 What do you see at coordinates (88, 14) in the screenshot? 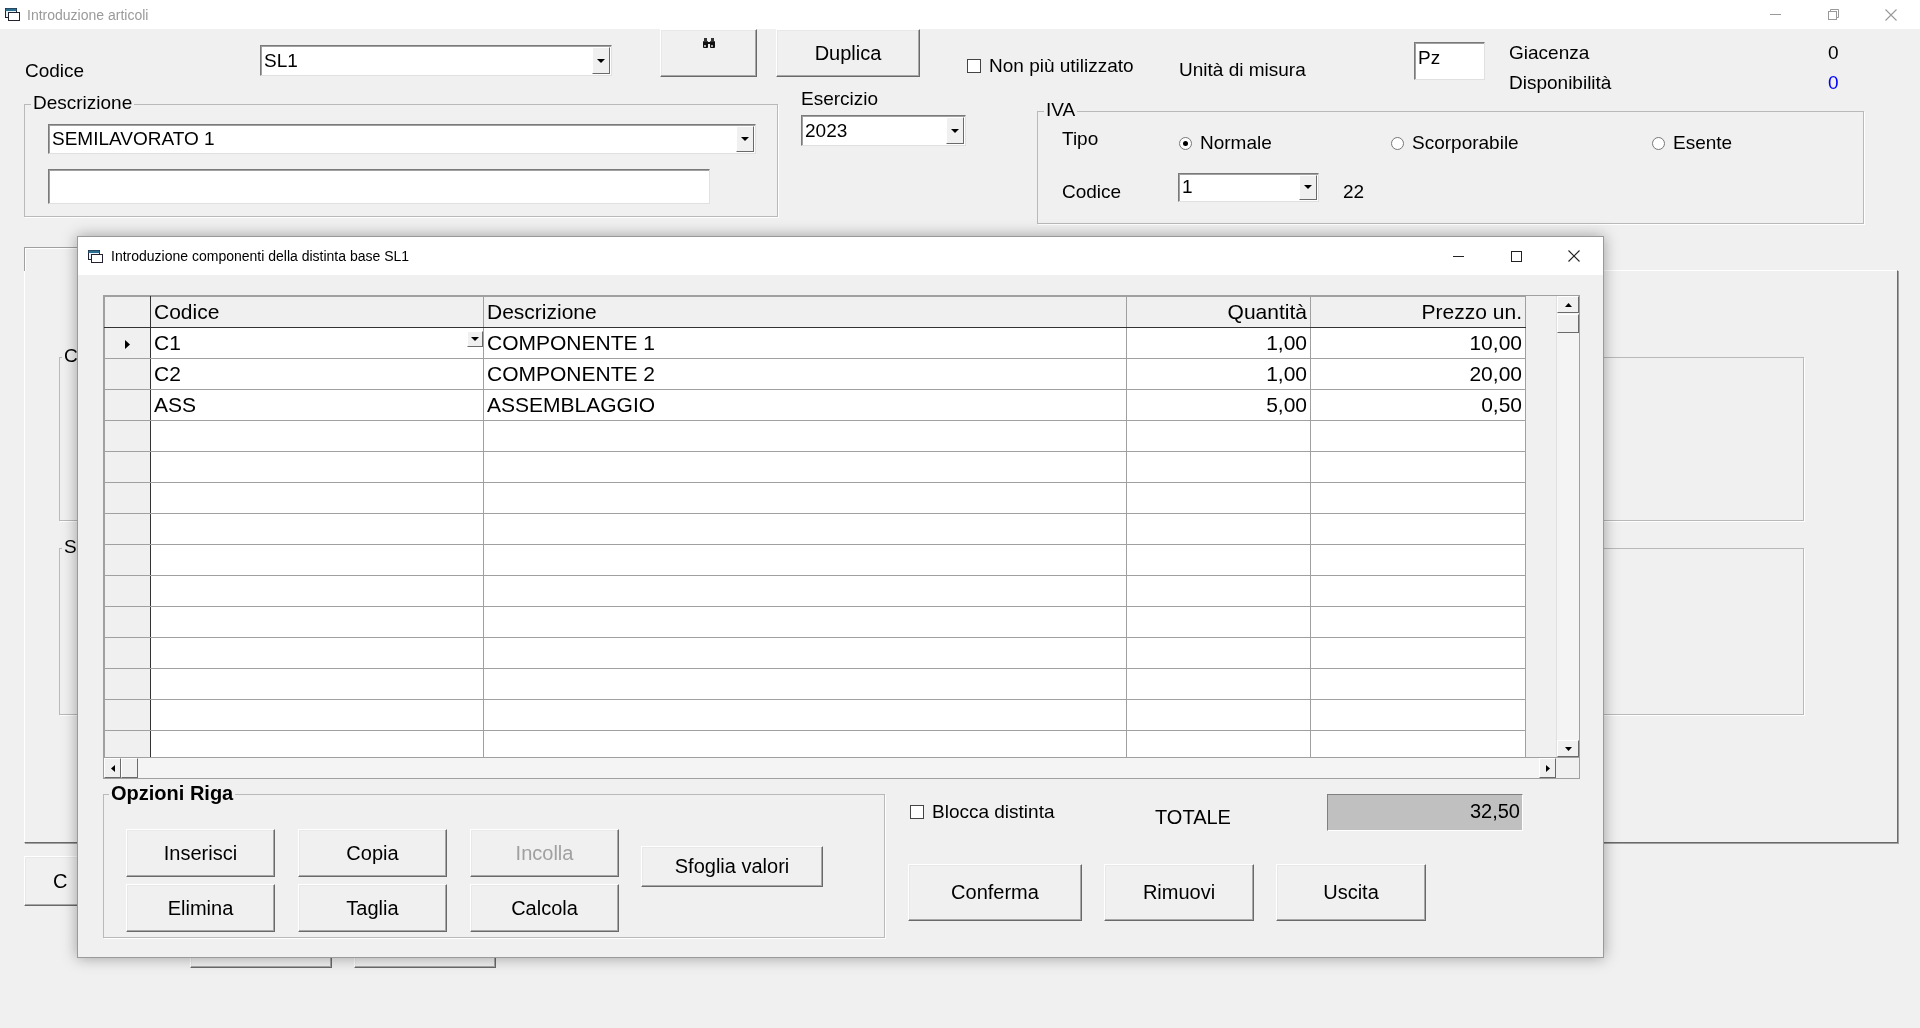
I see `window-title: Introduzione articoli` at bounding box center [88, 14].